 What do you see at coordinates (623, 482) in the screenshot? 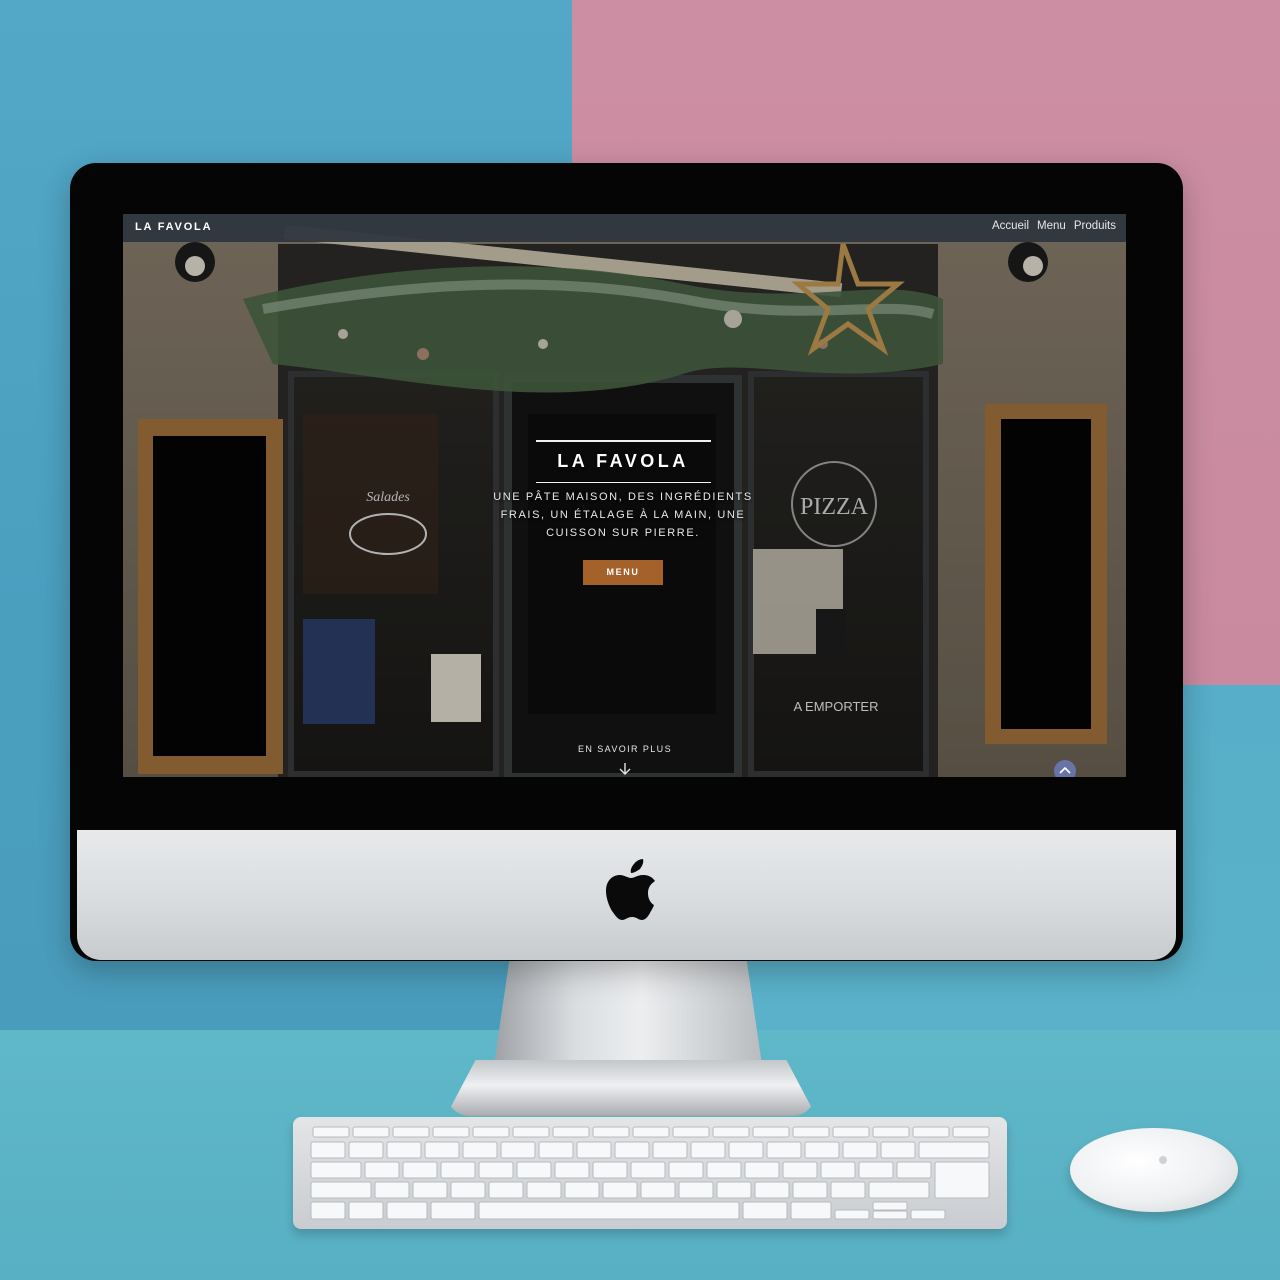
I see `hero-rule-bottom` at bounding box center [623, 482].